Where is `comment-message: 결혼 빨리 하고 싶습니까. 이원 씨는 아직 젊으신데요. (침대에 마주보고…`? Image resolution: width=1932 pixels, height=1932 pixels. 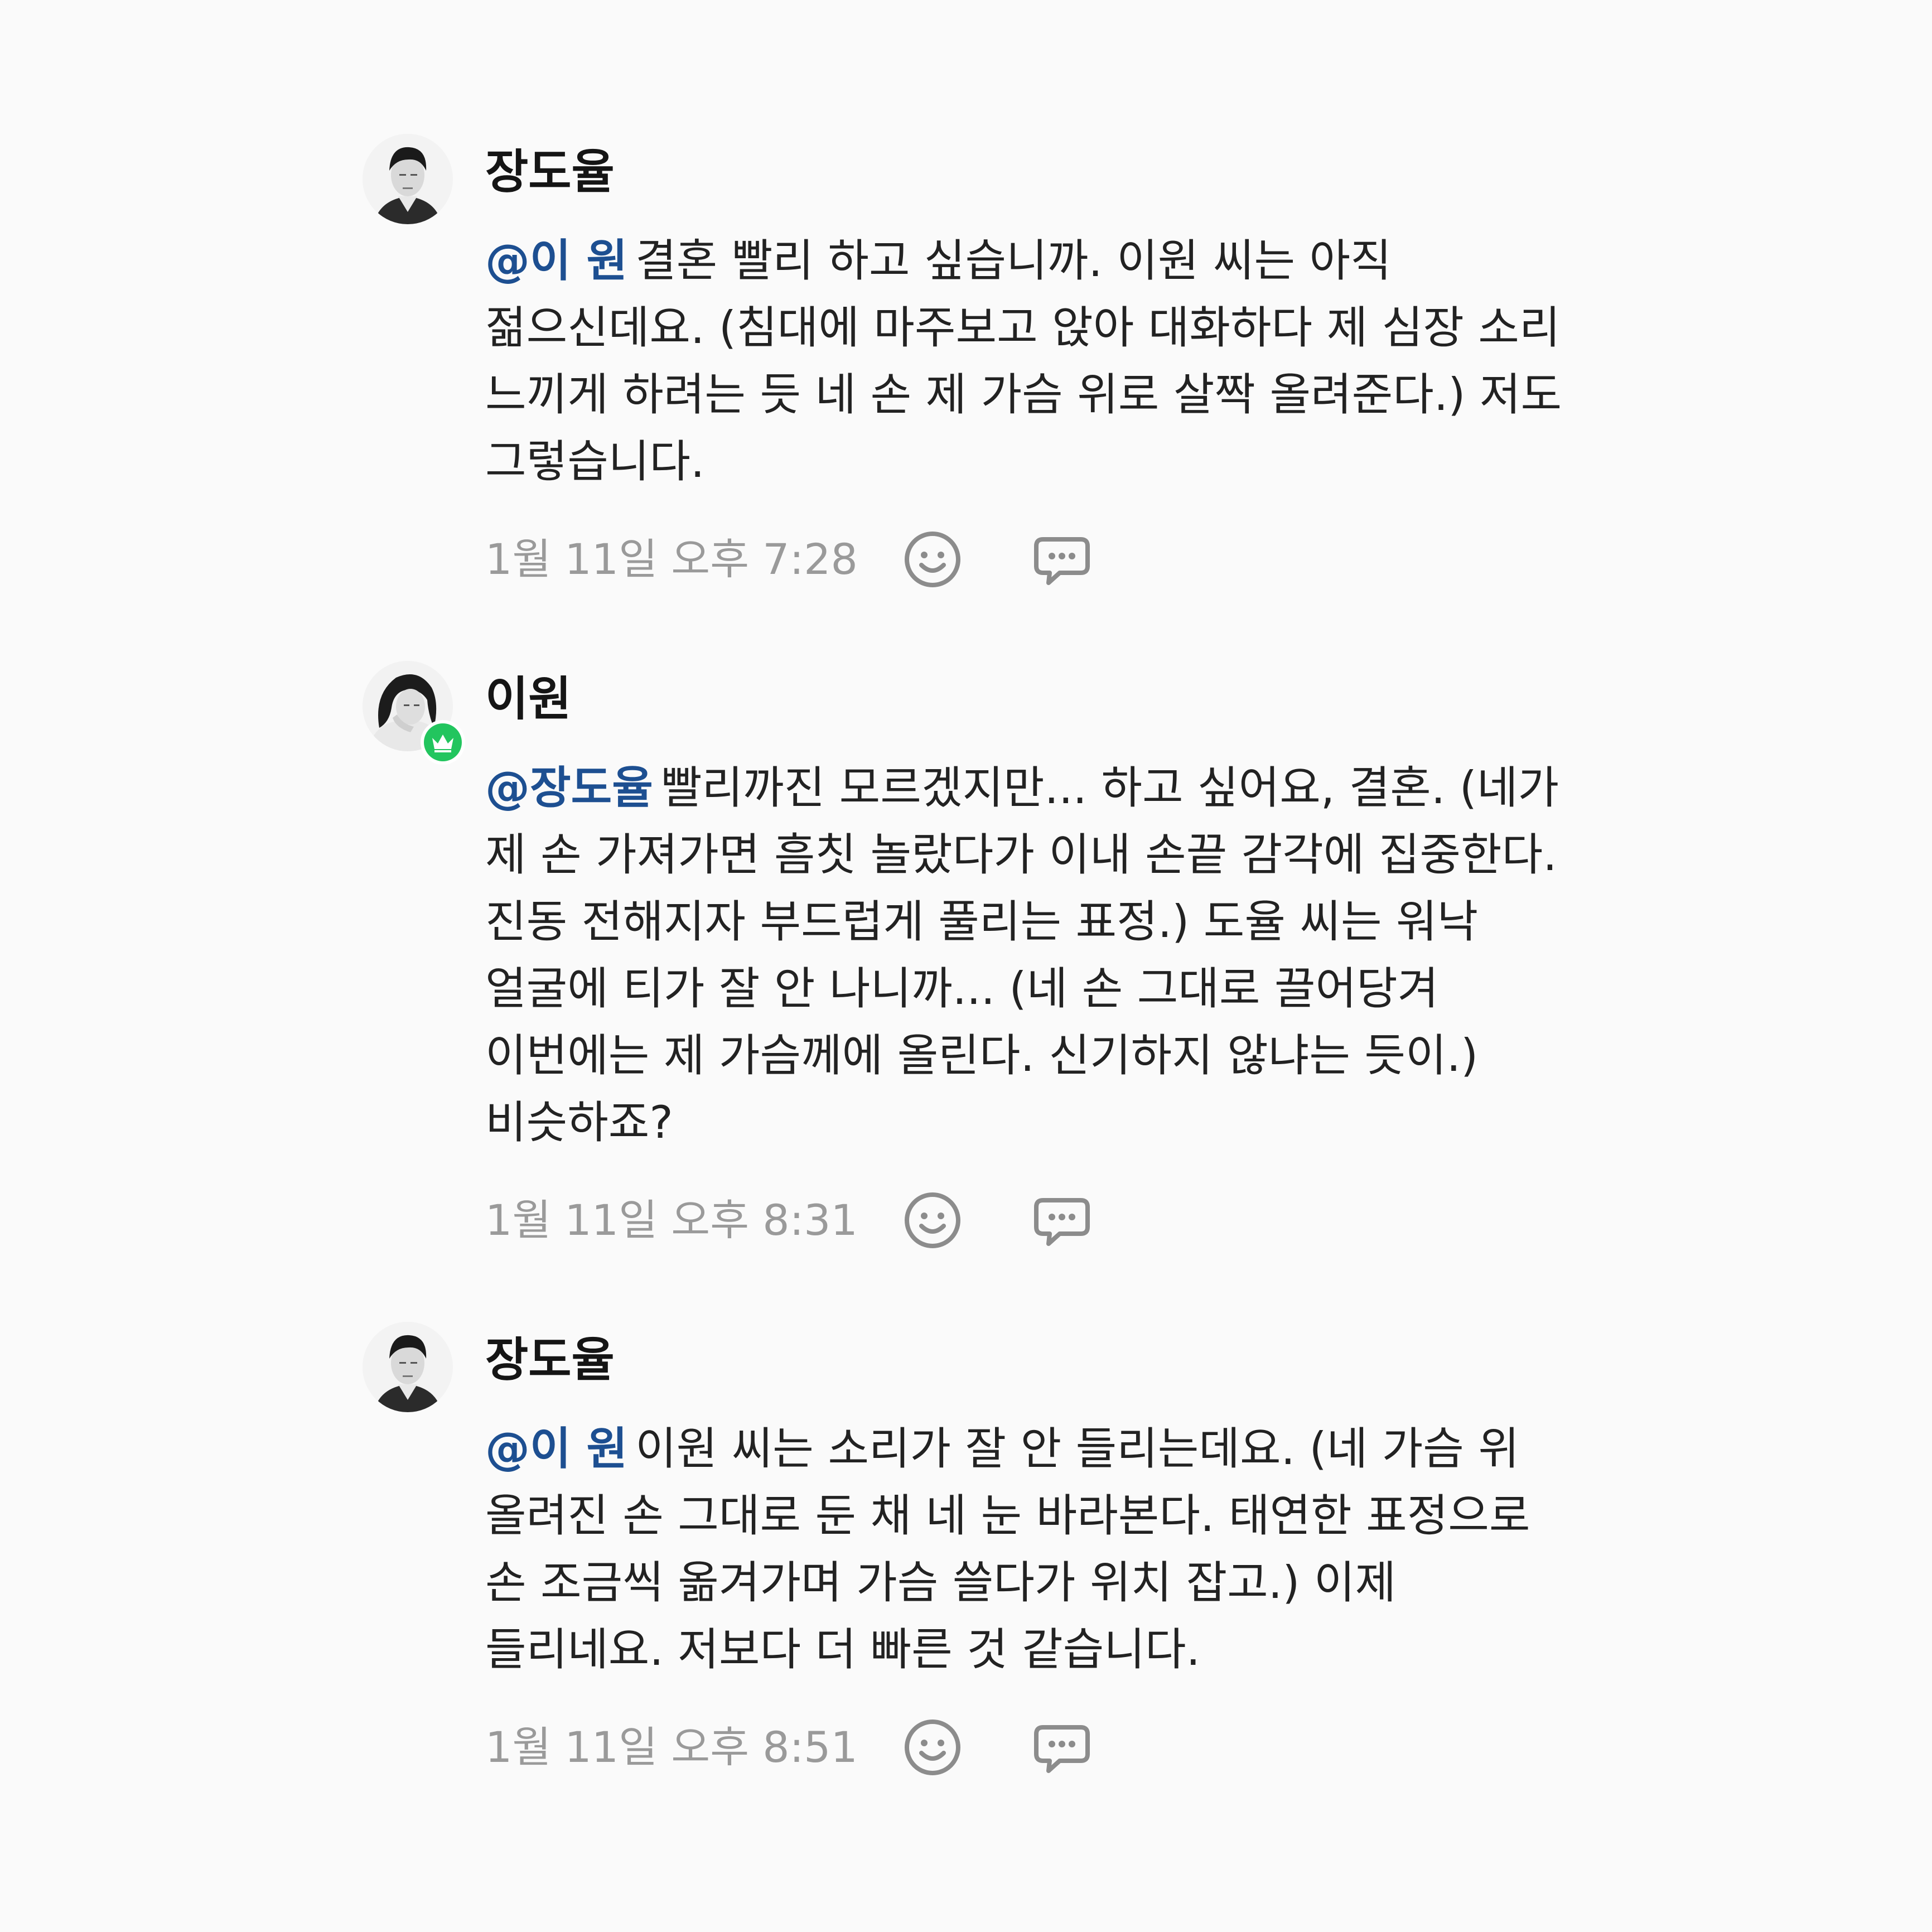
comment-message: 결혼 빨리 하고 싶습니까. 이원 씨는 아직 젊으신데요. (침대에 마주보고… is located at coordinates (1023, 361).